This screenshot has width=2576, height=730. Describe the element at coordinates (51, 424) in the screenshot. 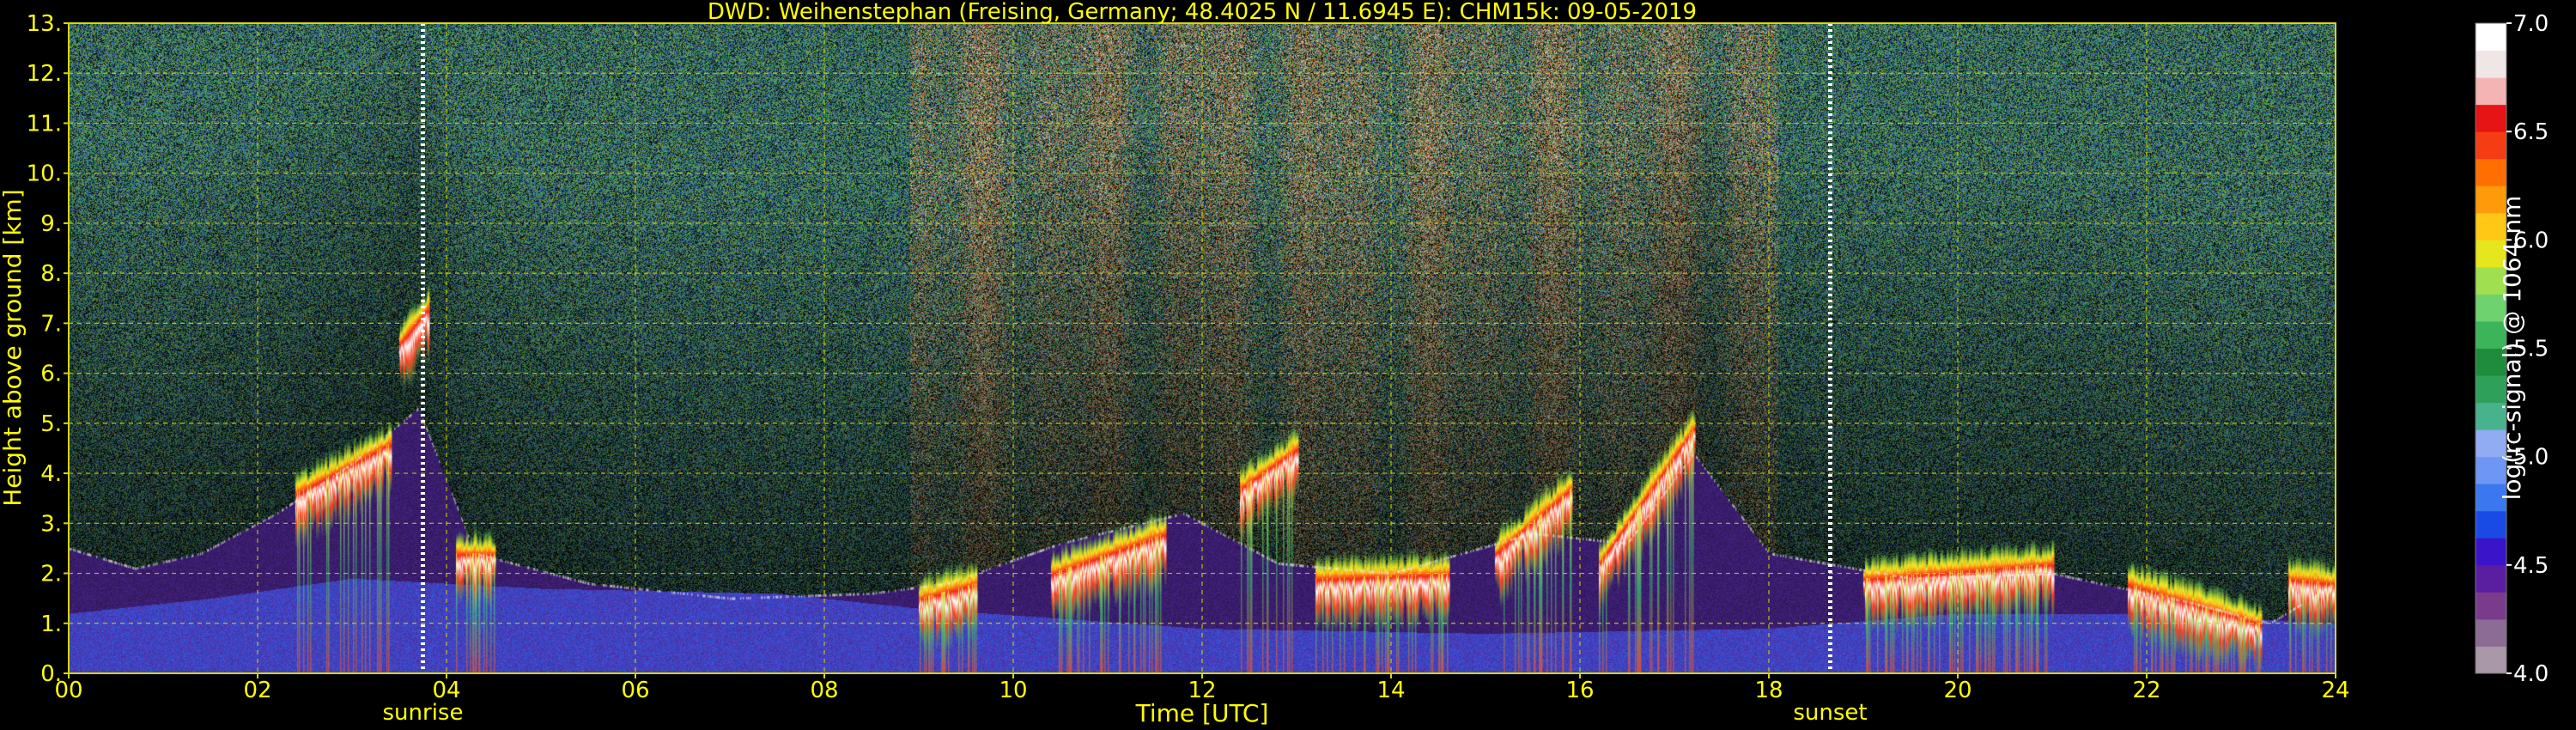

I see `y-tick-label: 5.` at that location.